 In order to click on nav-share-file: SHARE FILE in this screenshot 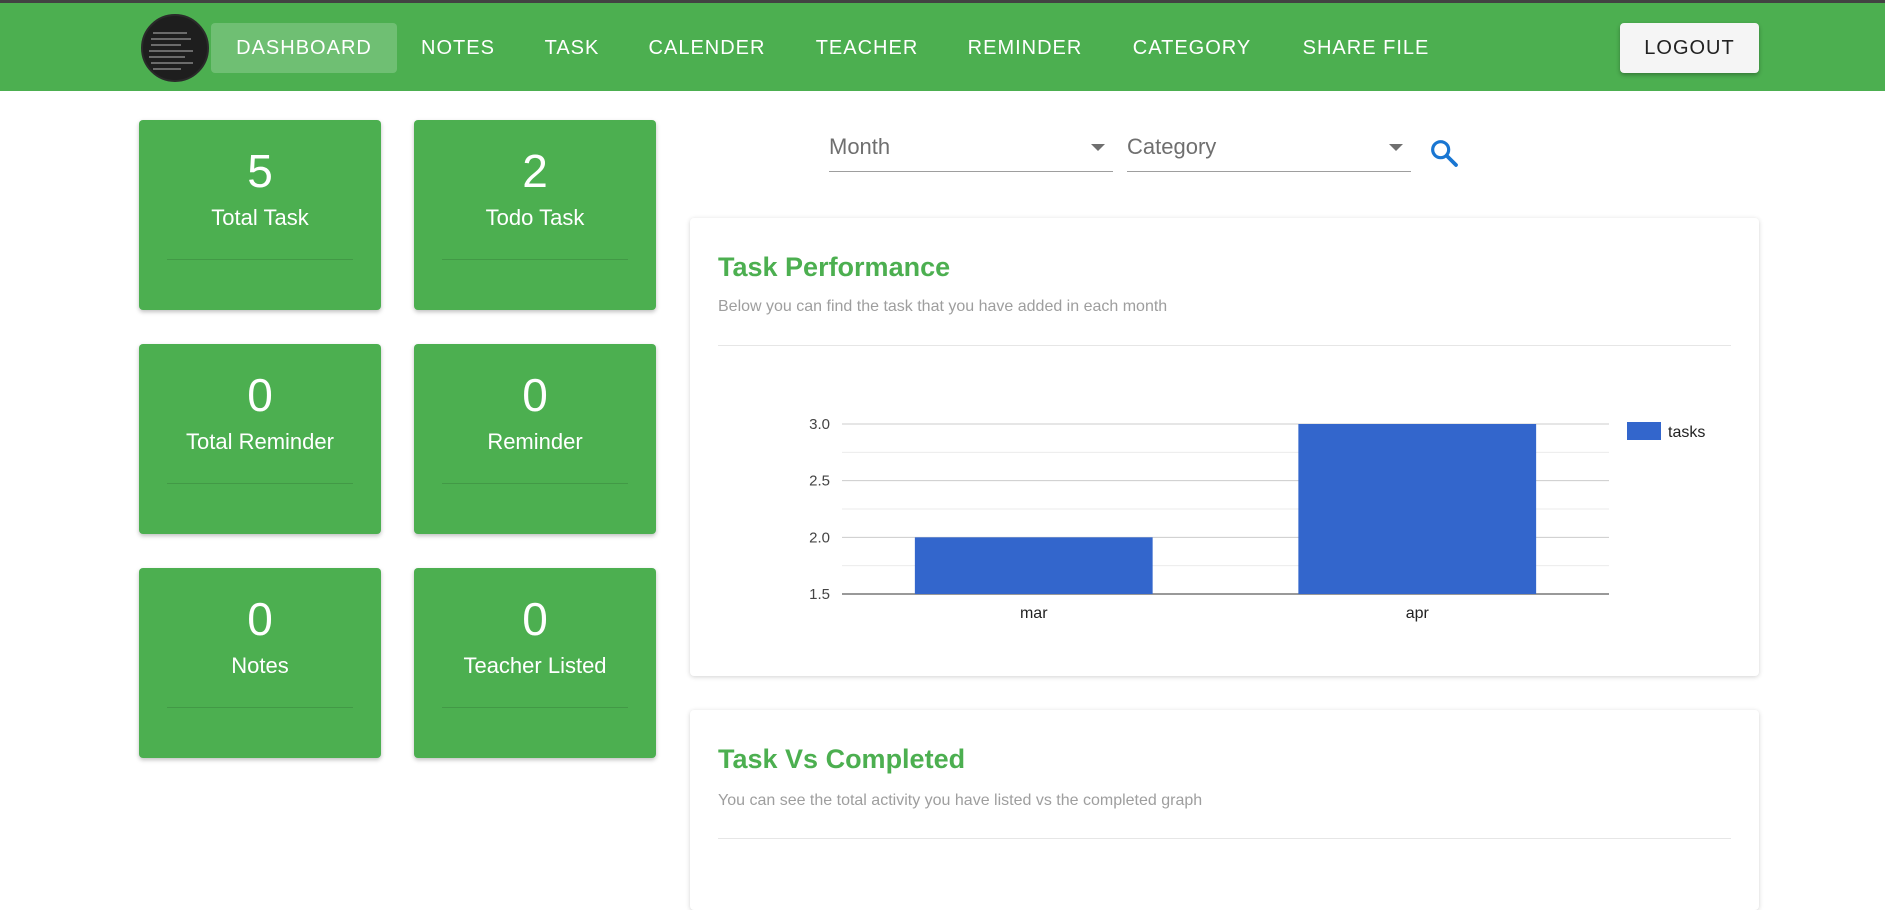, I will do `click(1366, 48)`.